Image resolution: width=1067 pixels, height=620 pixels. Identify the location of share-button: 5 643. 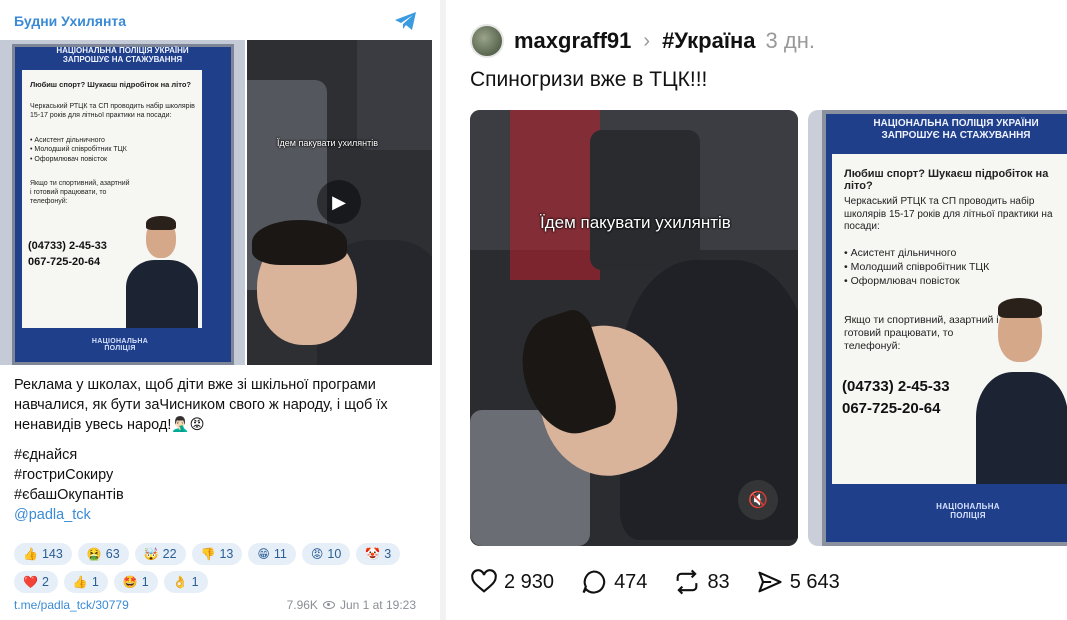
(798, 582).